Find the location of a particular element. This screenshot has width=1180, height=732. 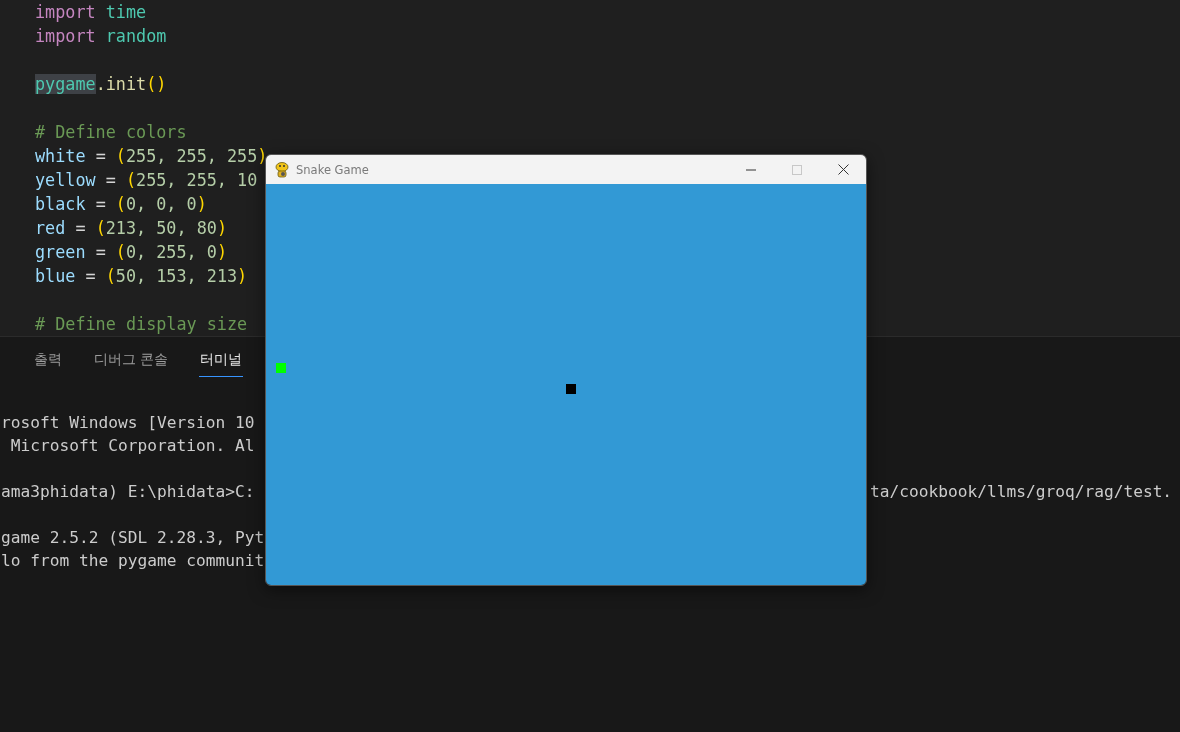

code-line: # Define colors is located at coordinates (111, 132).